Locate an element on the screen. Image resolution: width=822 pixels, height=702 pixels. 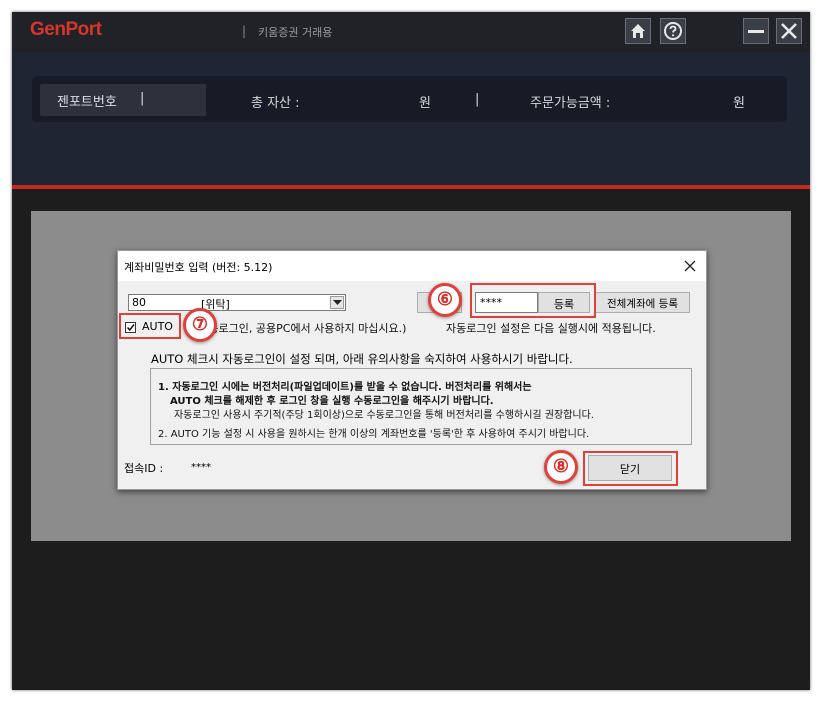
register-all-button-label: 전체계좌에 등록 is located at coordinates (642, 304).